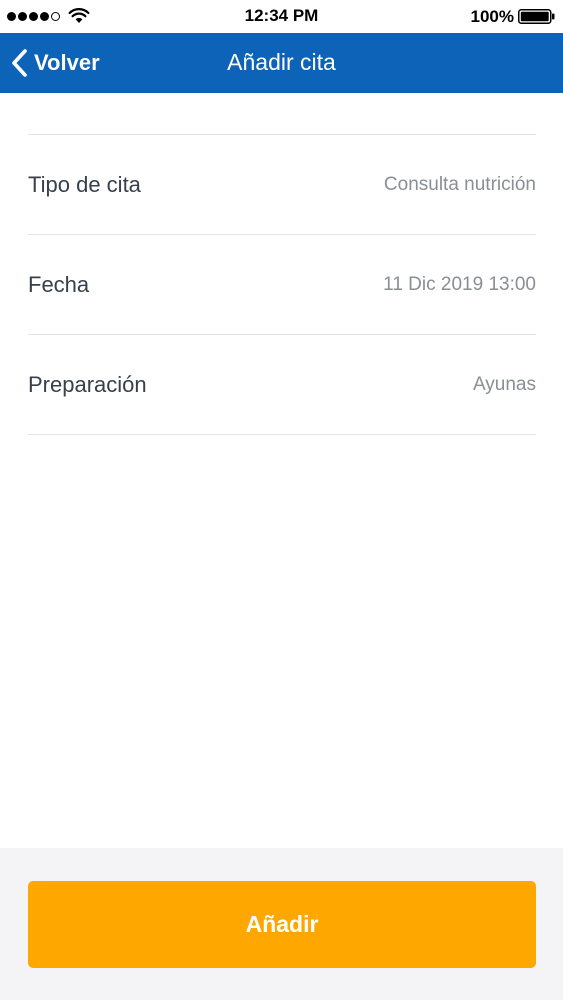  Describe the element at coordinates (459, 284) in the screenshot. I see `date-value: 11 Dic 2019 13:00` at that location.